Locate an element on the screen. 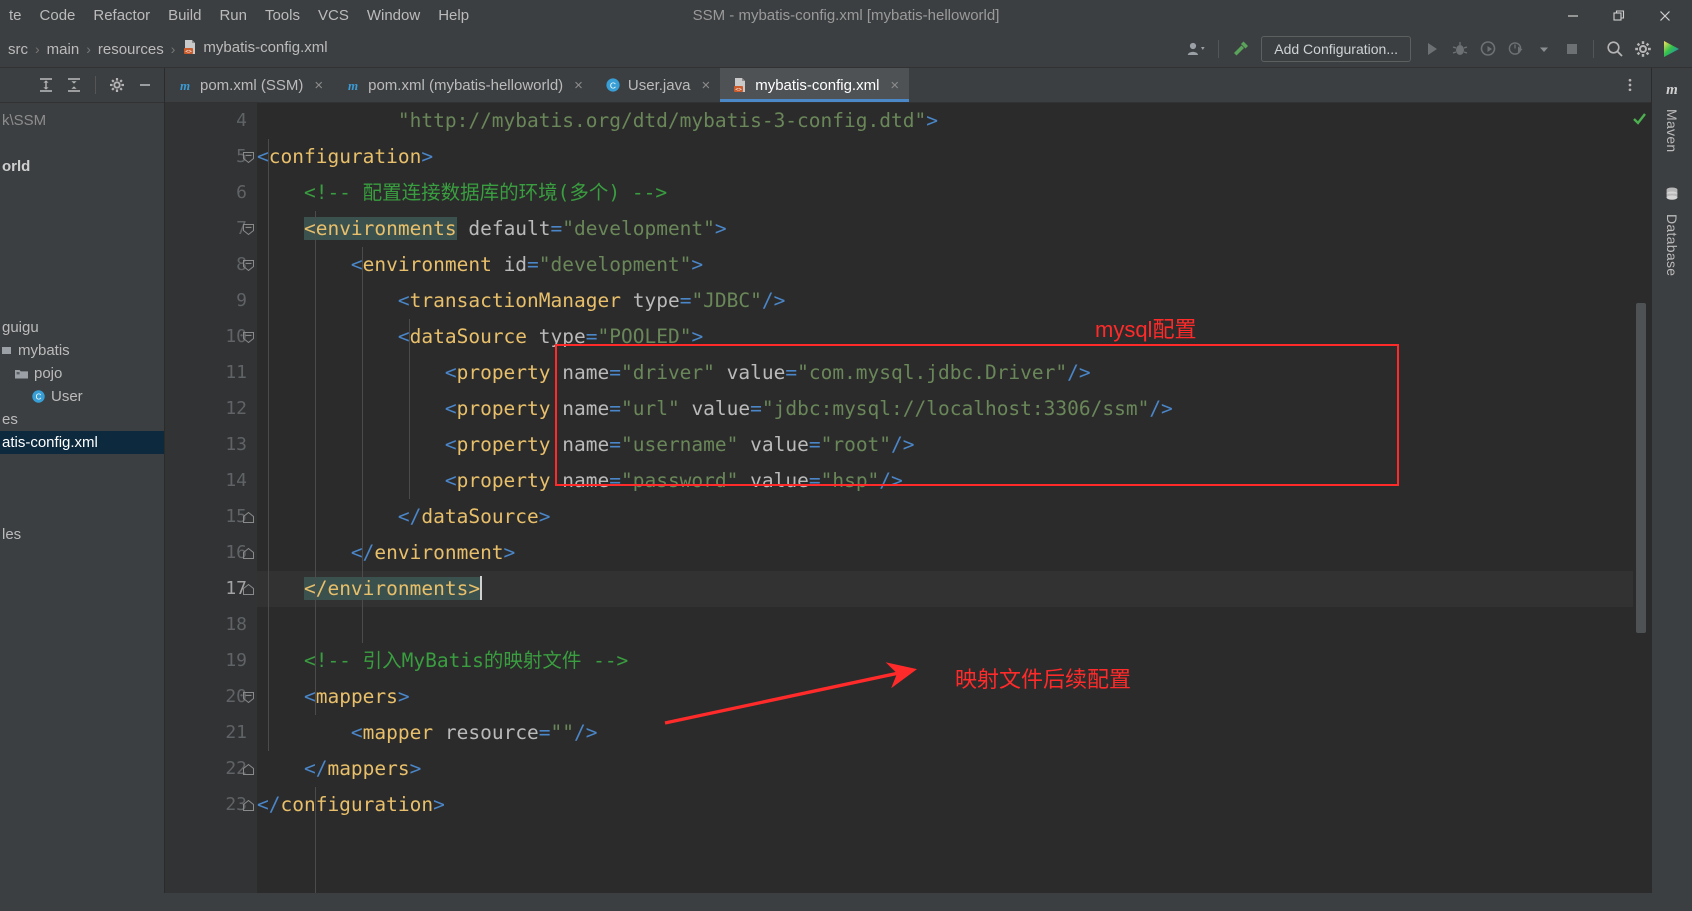  list-item: mybatis is located at coordinates (82, 350).